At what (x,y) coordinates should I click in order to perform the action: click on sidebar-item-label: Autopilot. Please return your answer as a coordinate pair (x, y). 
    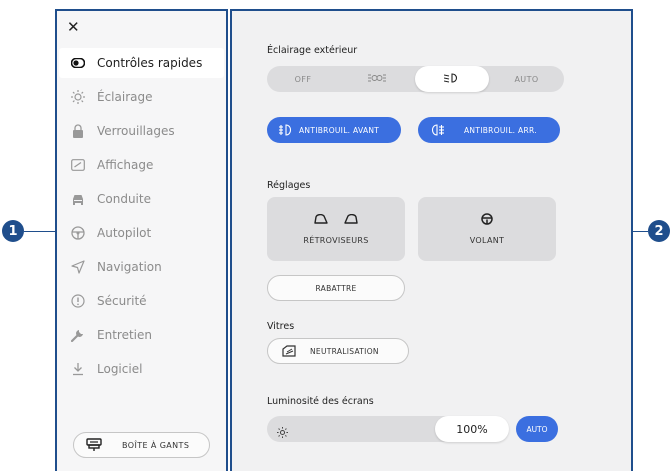
    Looking at the image, I should click on (124, 233).